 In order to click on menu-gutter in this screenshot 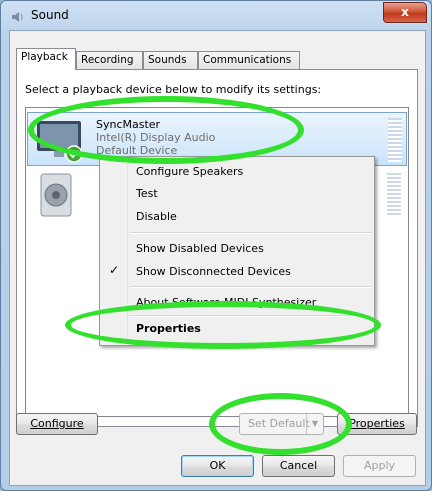, I will do `click(127, 251)`.